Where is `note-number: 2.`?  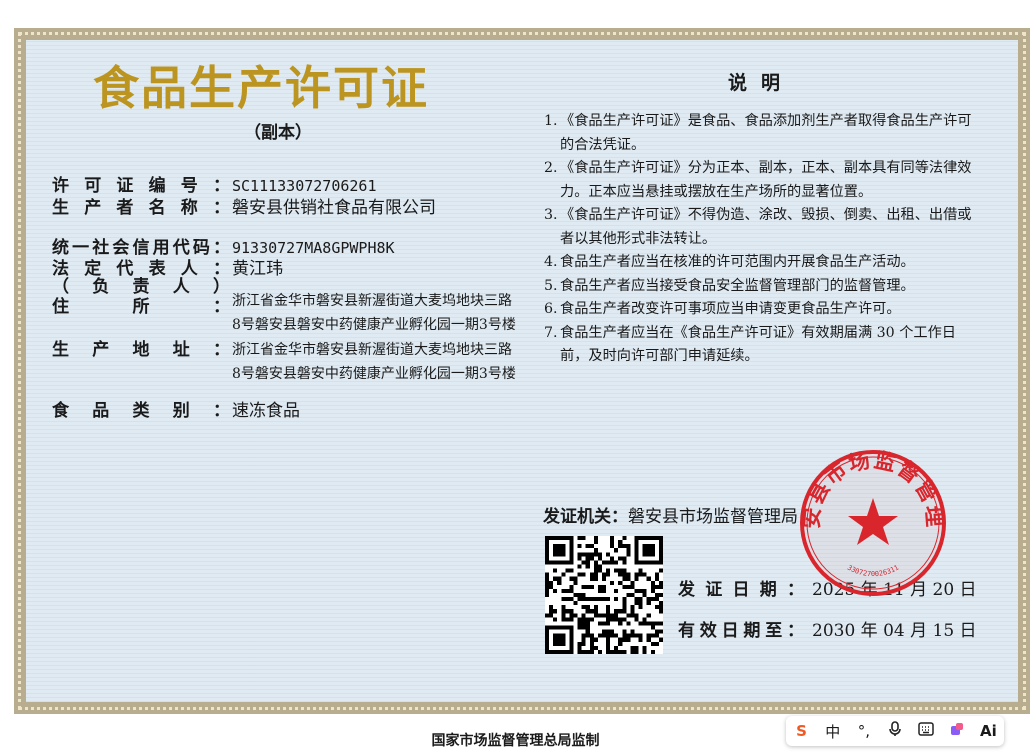 note-number: 2. is located at coordinates (551, 168).